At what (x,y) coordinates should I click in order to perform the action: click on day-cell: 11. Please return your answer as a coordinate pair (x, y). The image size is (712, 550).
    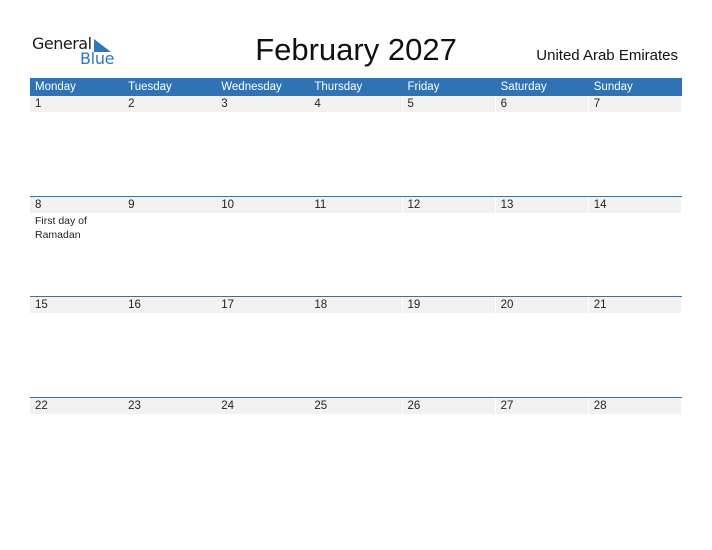
    Looking at the image, I should click on (355, 204).